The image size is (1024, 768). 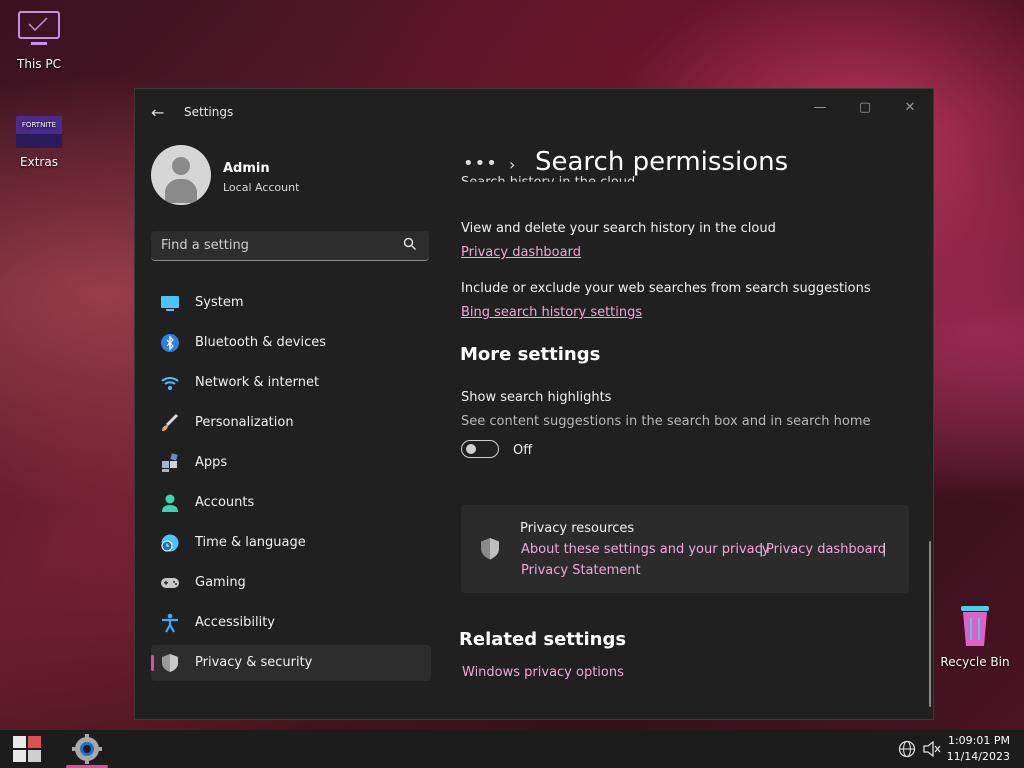 I want to click on toggle-state-label: Off, so click(x=523, y=450).